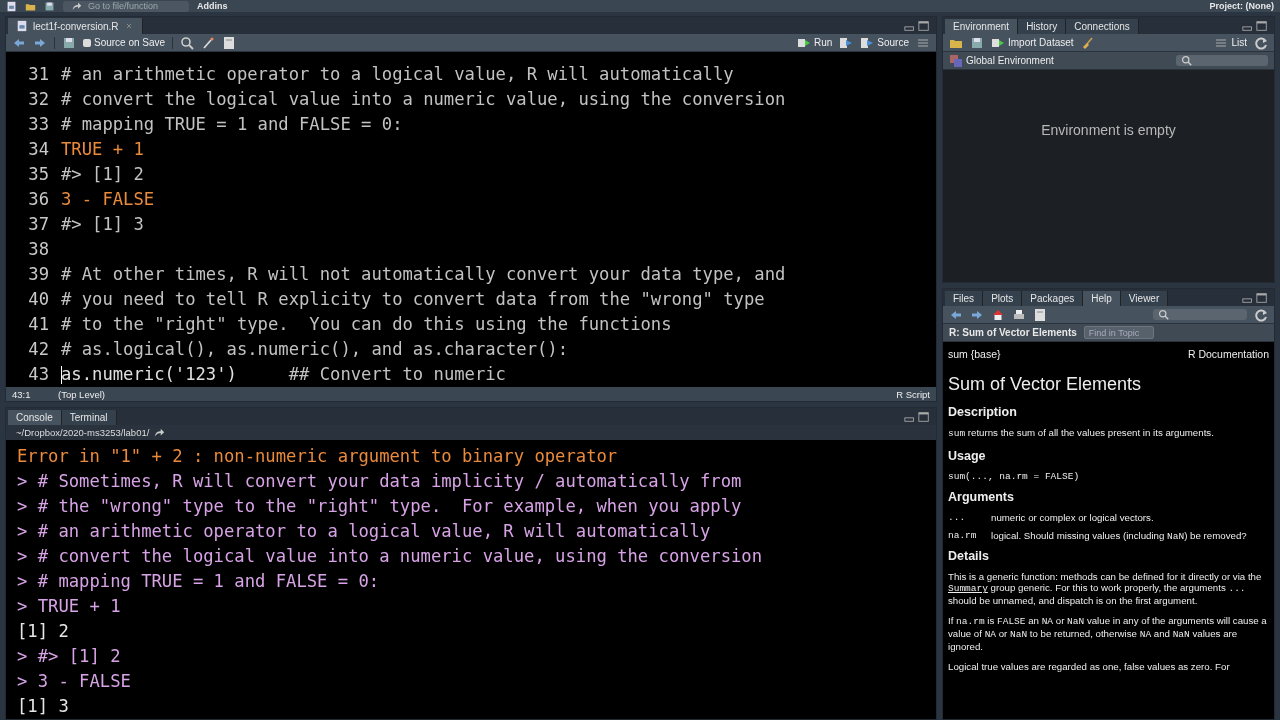 Image resolution: width=1280 pixels, height=720 pixels. I want to click on scope-menu: (Top Level), so click(81, 394).